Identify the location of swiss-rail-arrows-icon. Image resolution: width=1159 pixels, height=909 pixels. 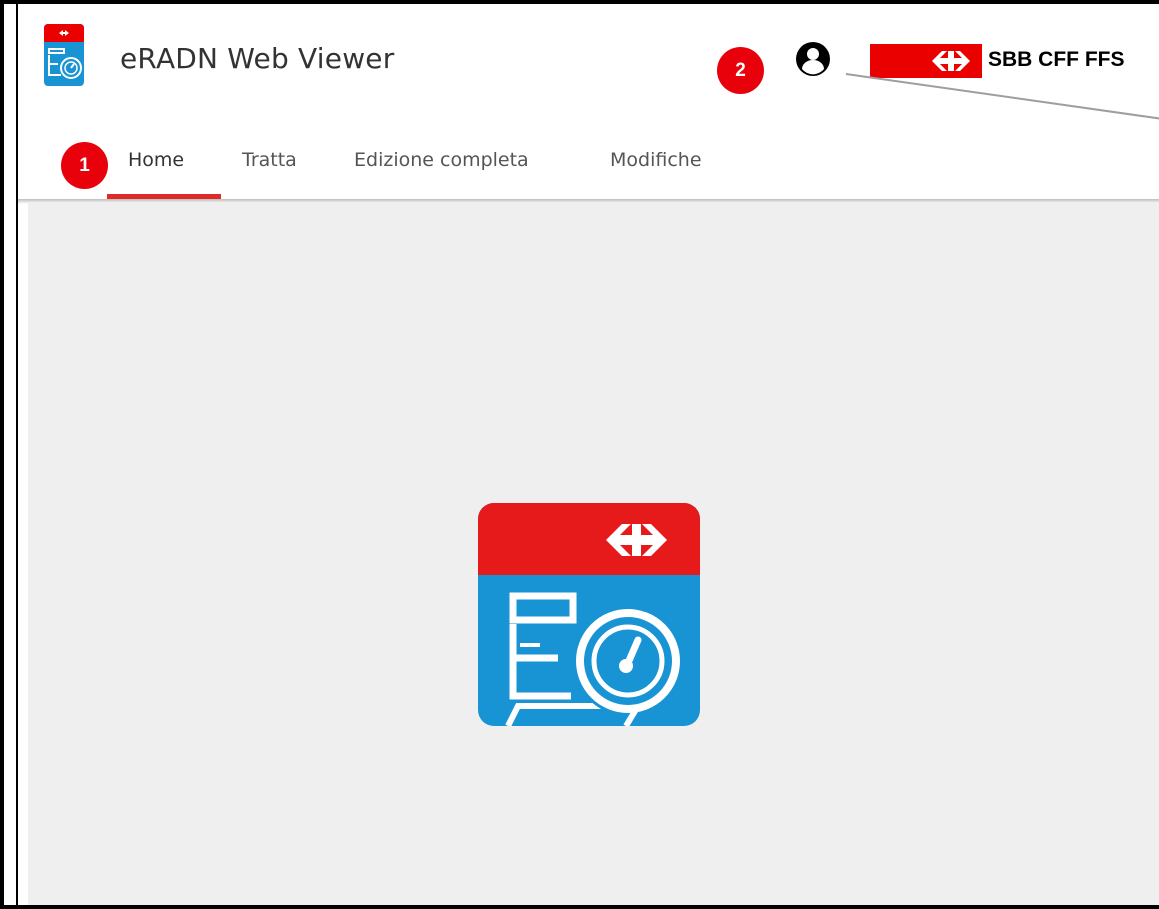
(951, 61).